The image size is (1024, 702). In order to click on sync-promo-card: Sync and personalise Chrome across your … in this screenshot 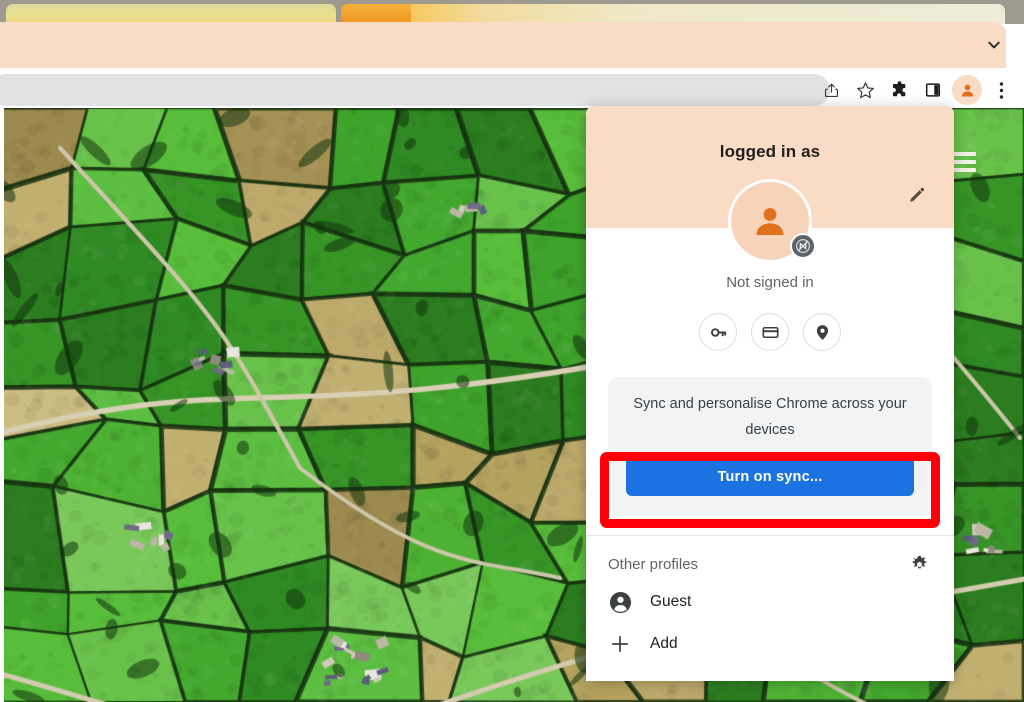, I will do `click(770, 446)`.